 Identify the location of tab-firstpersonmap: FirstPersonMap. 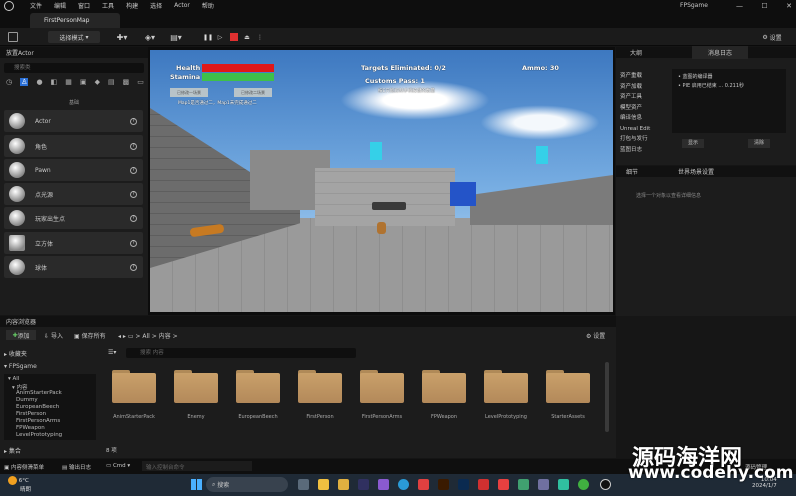
(75, 20).